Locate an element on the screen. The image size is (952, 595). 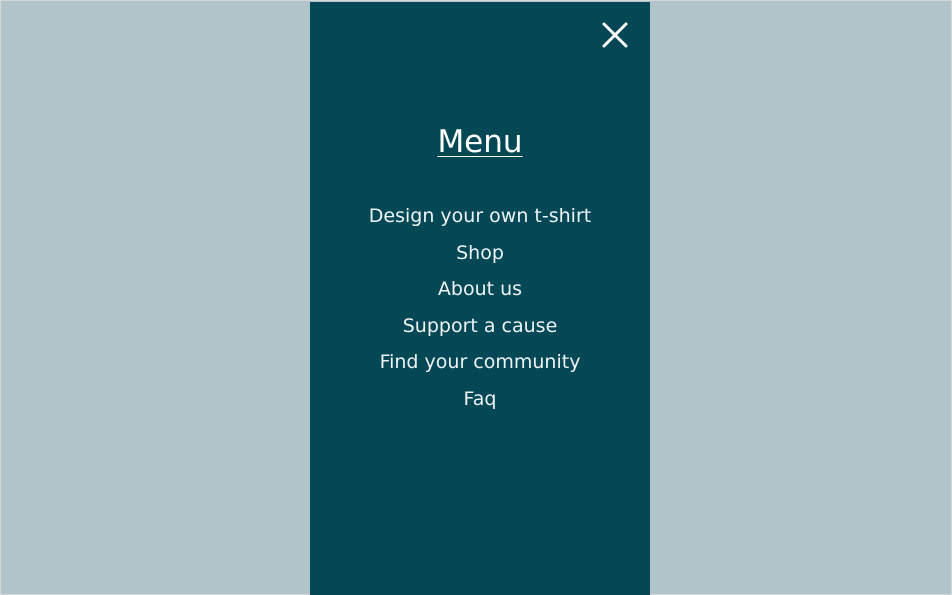
menu-link-support-a-cause: Support a cause is located at coordinates (480, 326).